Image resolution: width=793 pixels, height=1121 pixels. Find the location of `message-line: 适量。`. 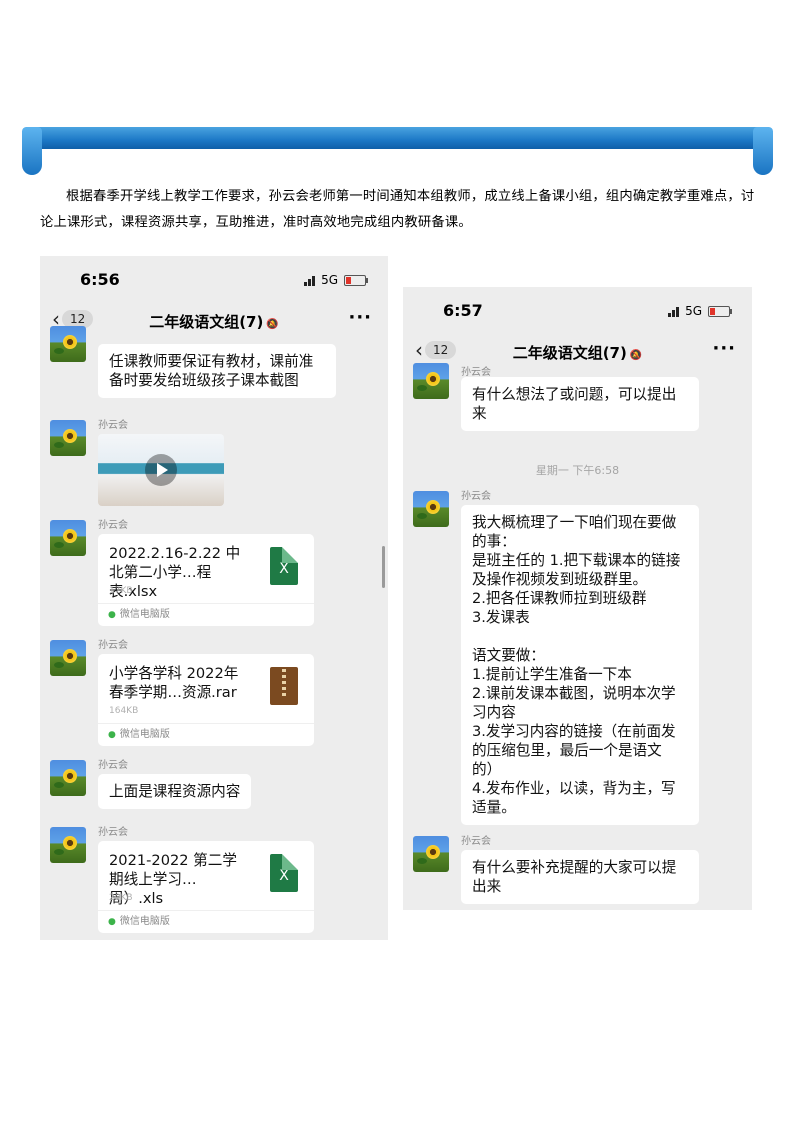

message-line: 适量。 is located at coordinates (494, 807).